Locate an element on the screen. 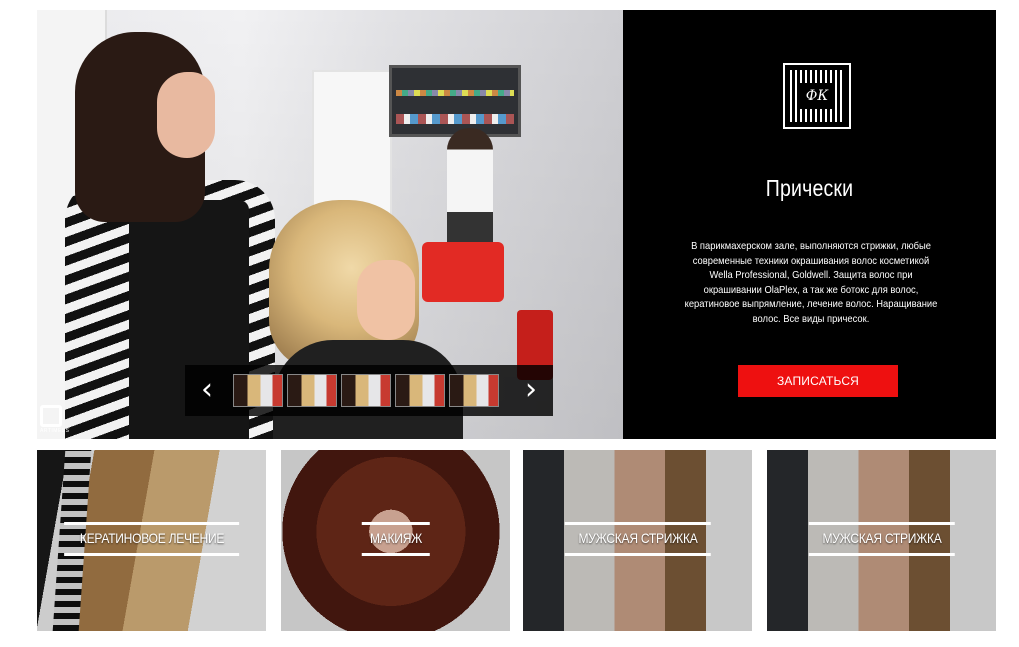  watermark-logo-caption: ARTIMESS is located at coordinates (55, 431).